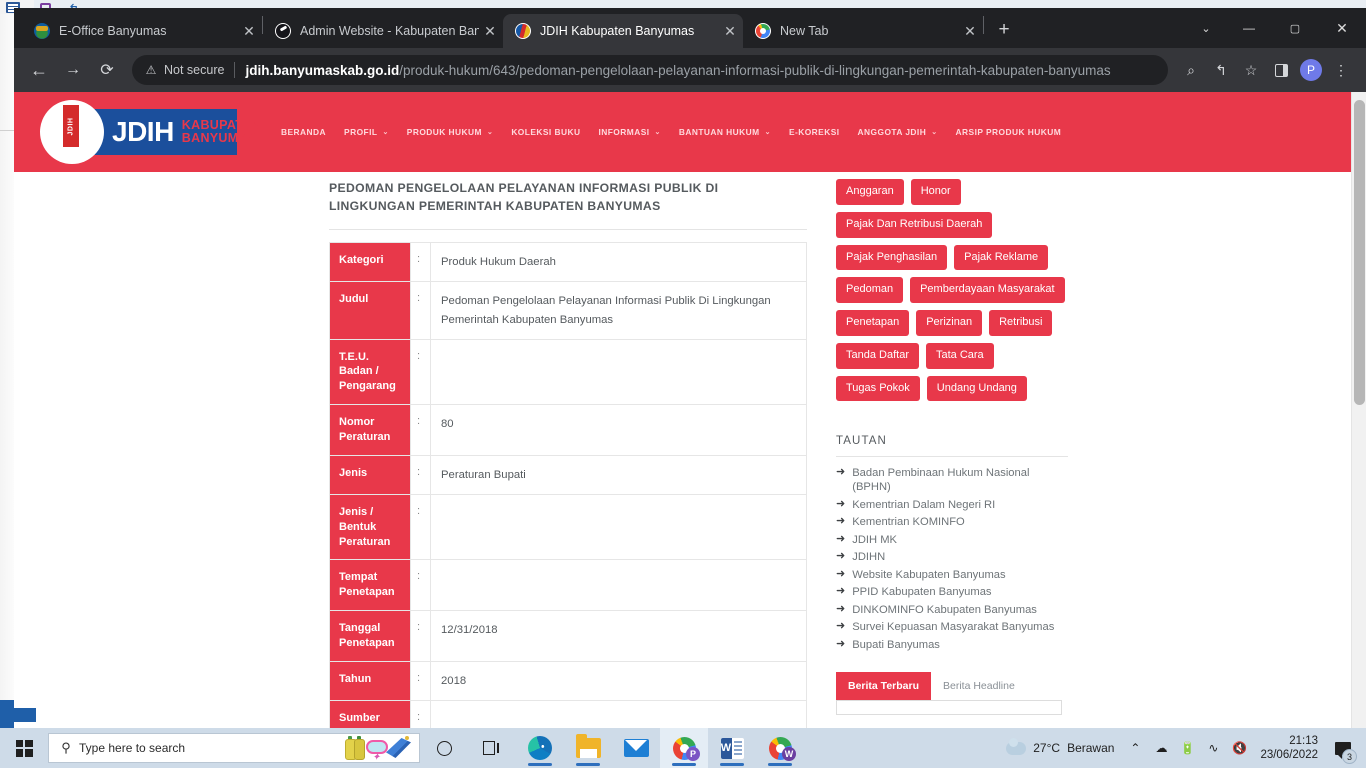 This screenshot has width=1366, height=768. Describe the element at coordinates (914, 224) in the screenshot. I see `tag-pajak-dan-retribusi-daerah: Pajak Dan Retribusi Daerah` at that location.